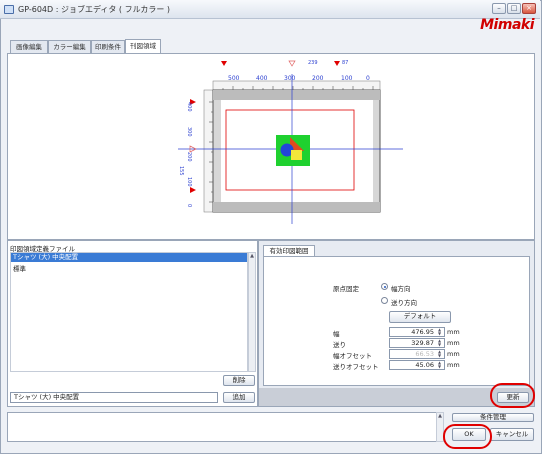 Image resolution: width=542 pixels, height=454 pixels. I want to click on list-item: 標準, so click(19, 268).